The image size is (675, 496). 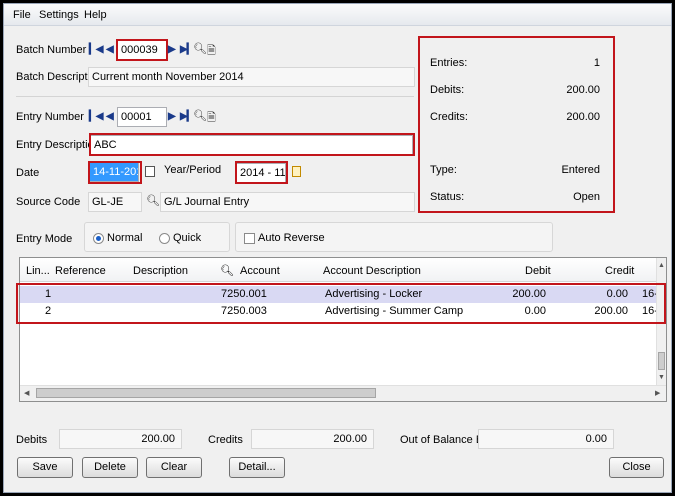 What do you see at coordinates (115, 202) in the screenshot?
I see `source-code-field: GL-JE` at bounding box center [115, 202].